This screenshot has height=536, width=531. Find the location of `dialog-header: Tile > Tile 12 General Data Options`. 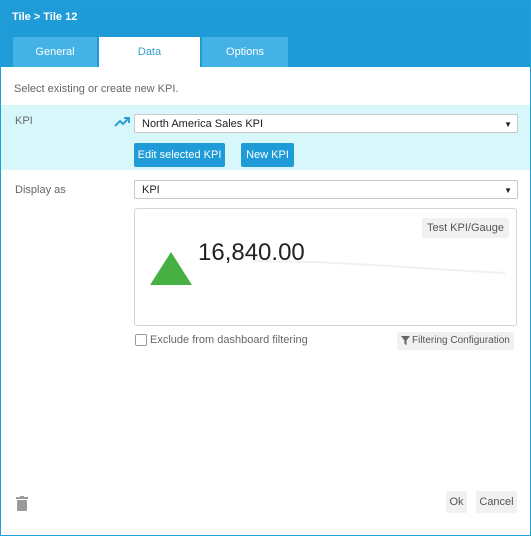

dialog-header: Tile > Tile 12 General Data Options is located at coordinates (265, 34).